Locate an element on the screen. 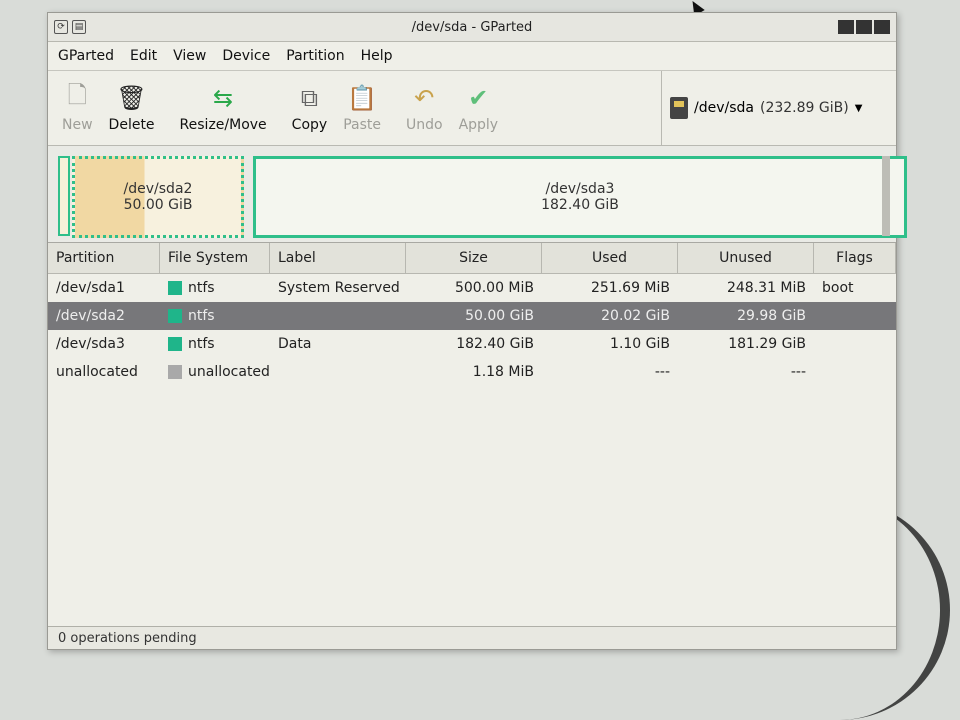 The image size is (960, 720). delete-button: 🗑 Delete is located at coordinates (132, 108).